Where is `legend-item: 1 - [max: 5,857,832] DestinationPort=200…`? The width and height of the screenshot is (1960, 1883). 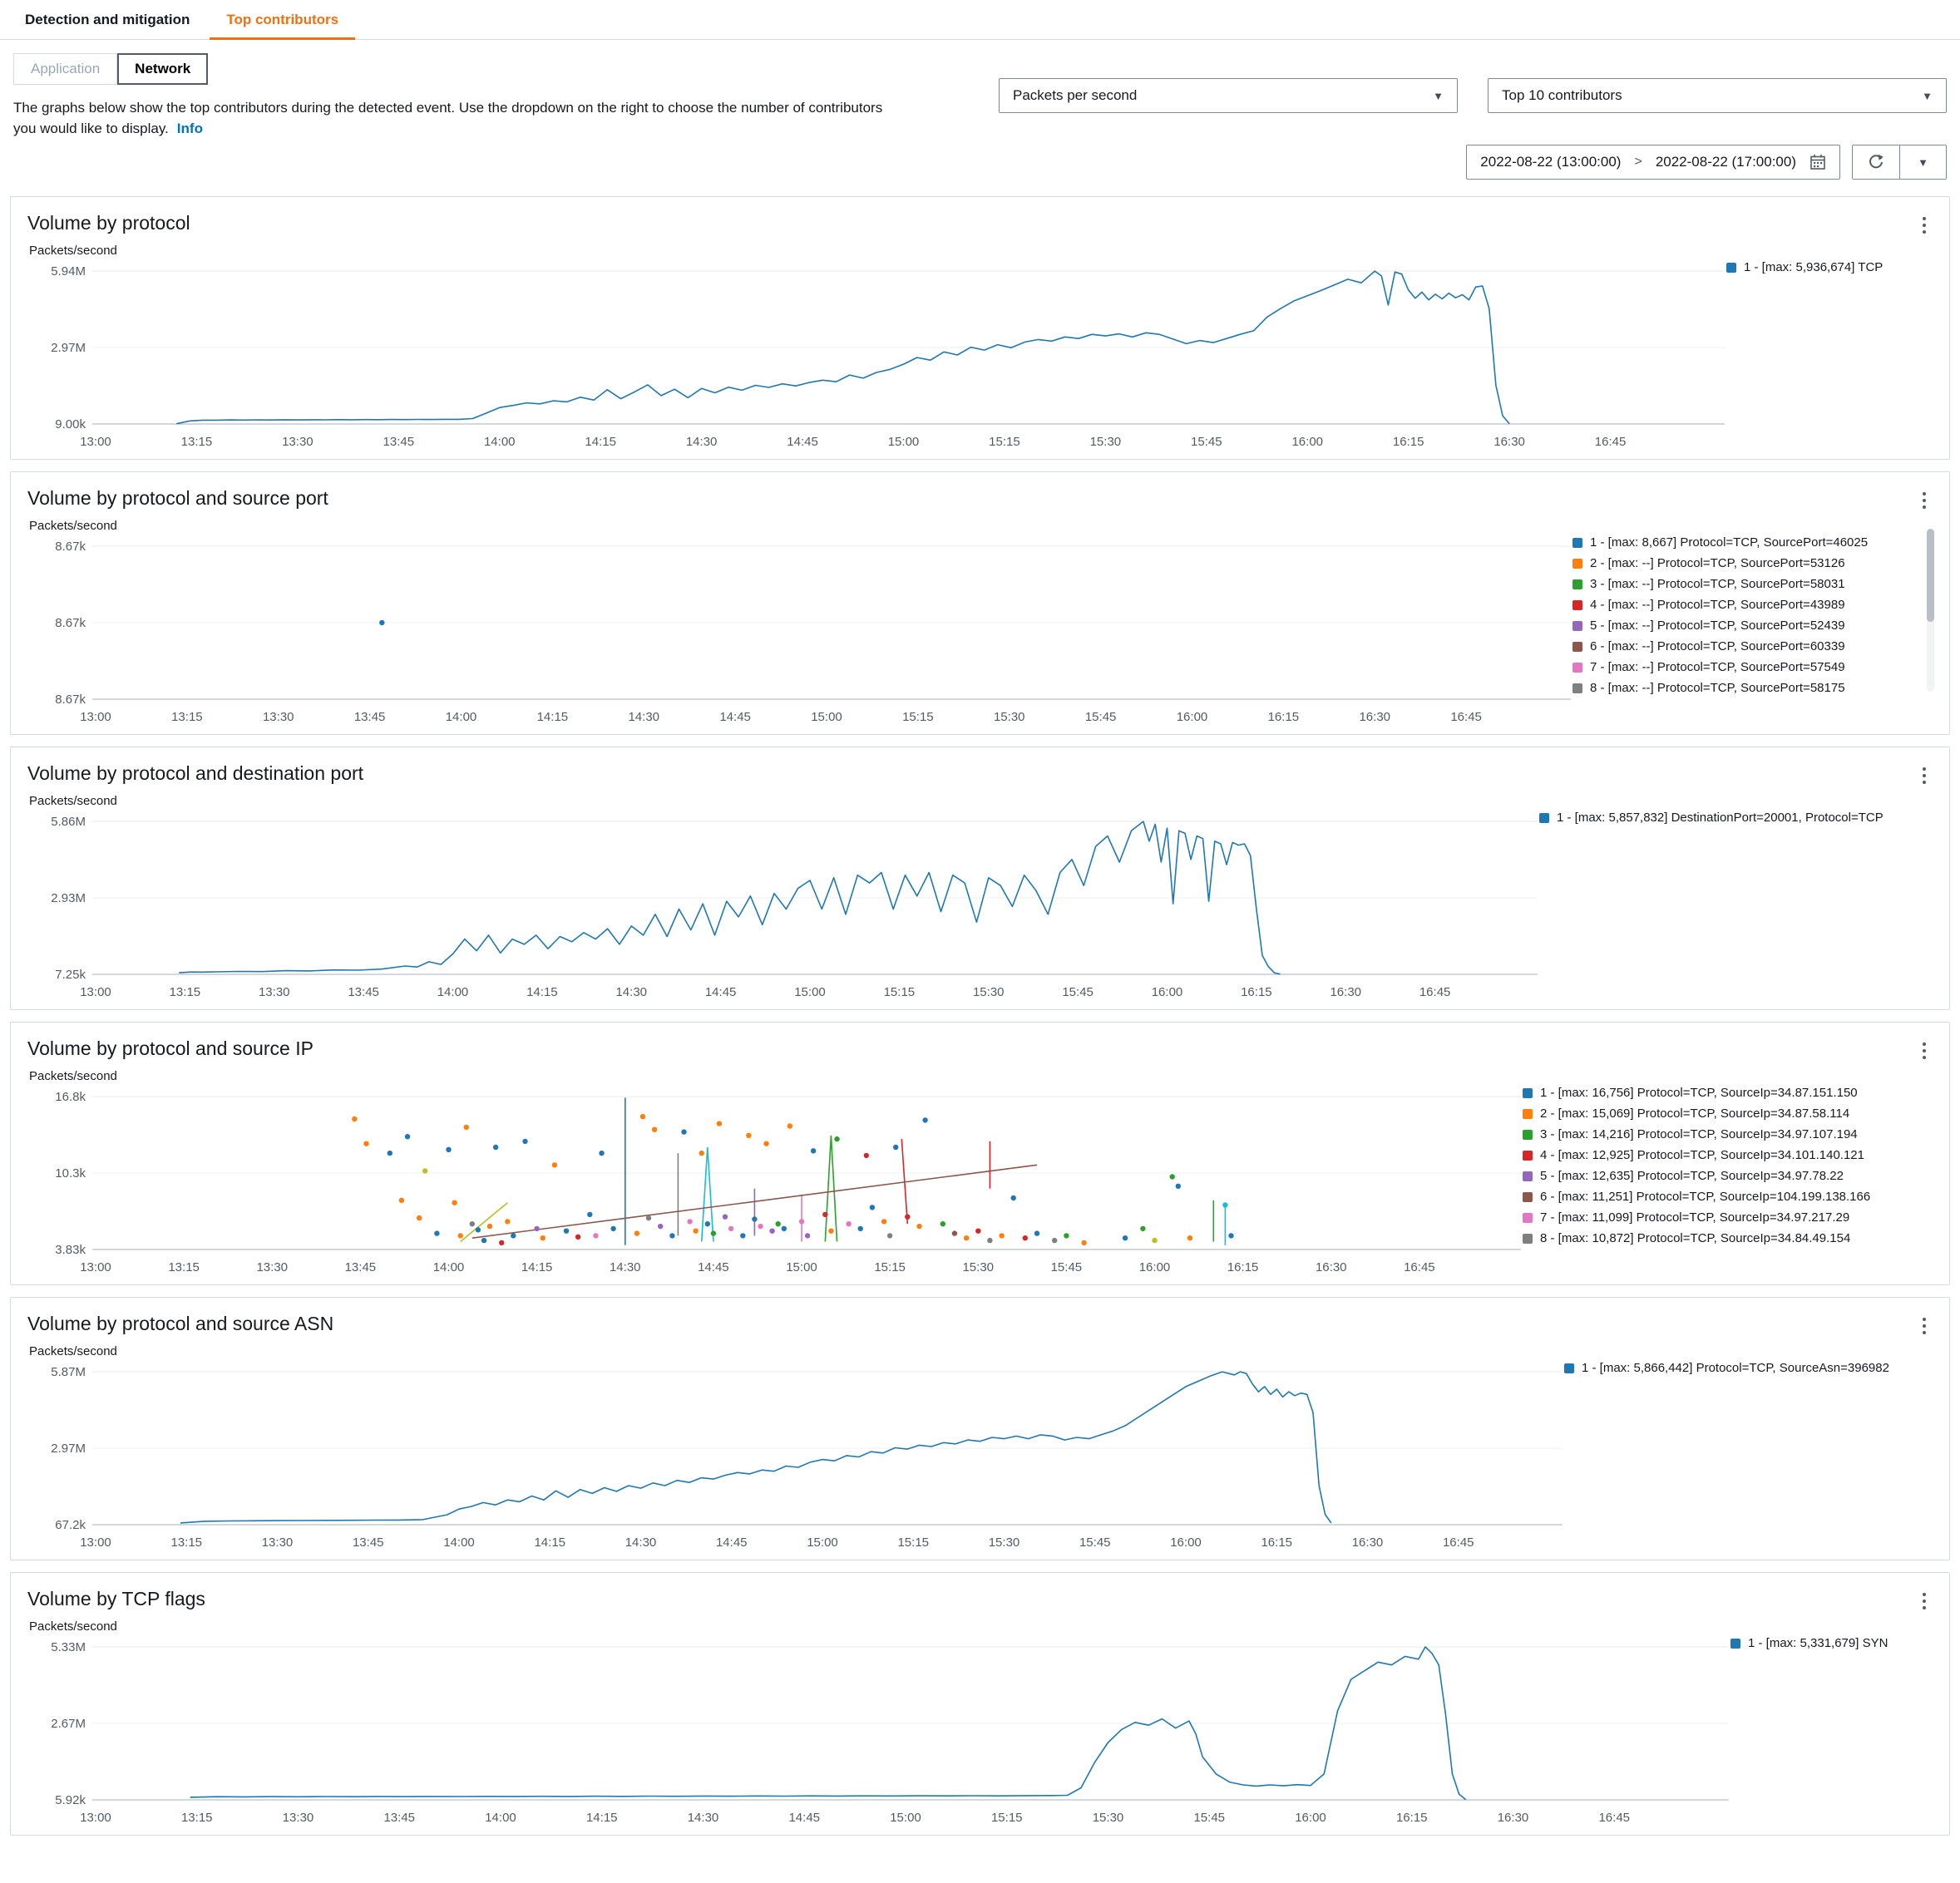
legend-item: 1 - [max: 5,857,832] DestinationPort=200… is located at coordinates (1737, 817).